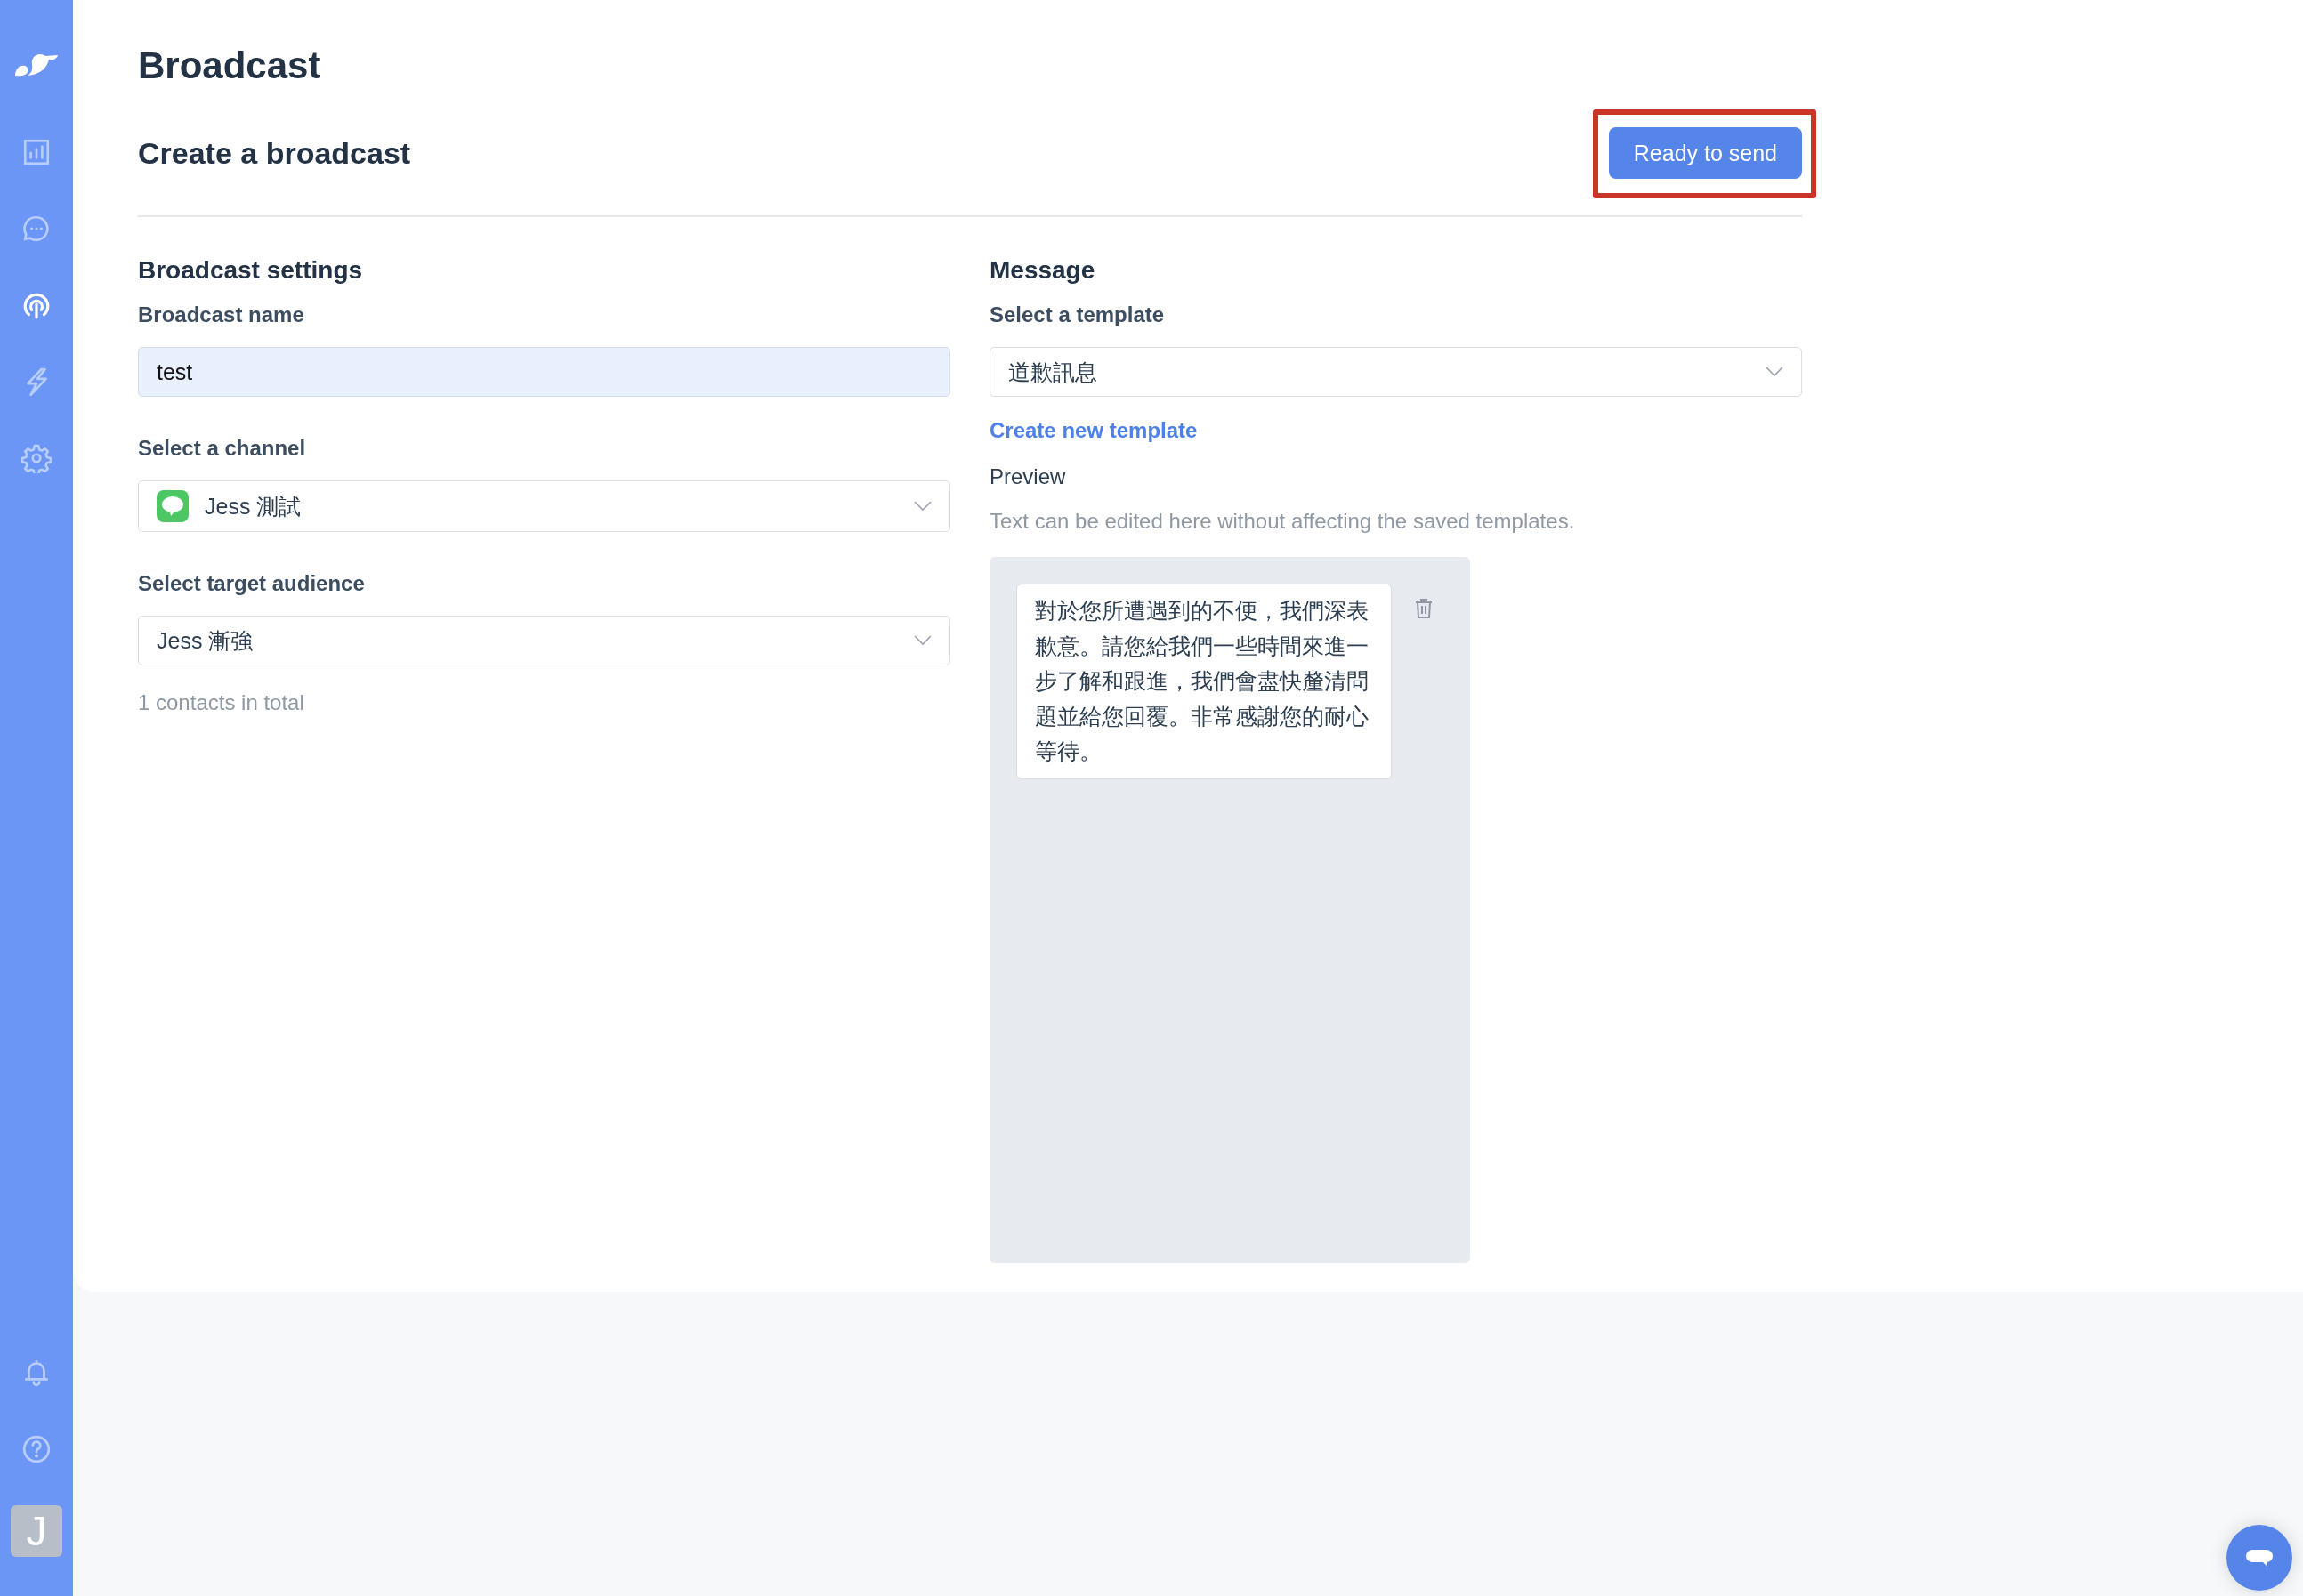 Image resolution: width=2303 pixels, height=1596 pixels. I want to click on preview-label: Preview, so click(1028, 476).